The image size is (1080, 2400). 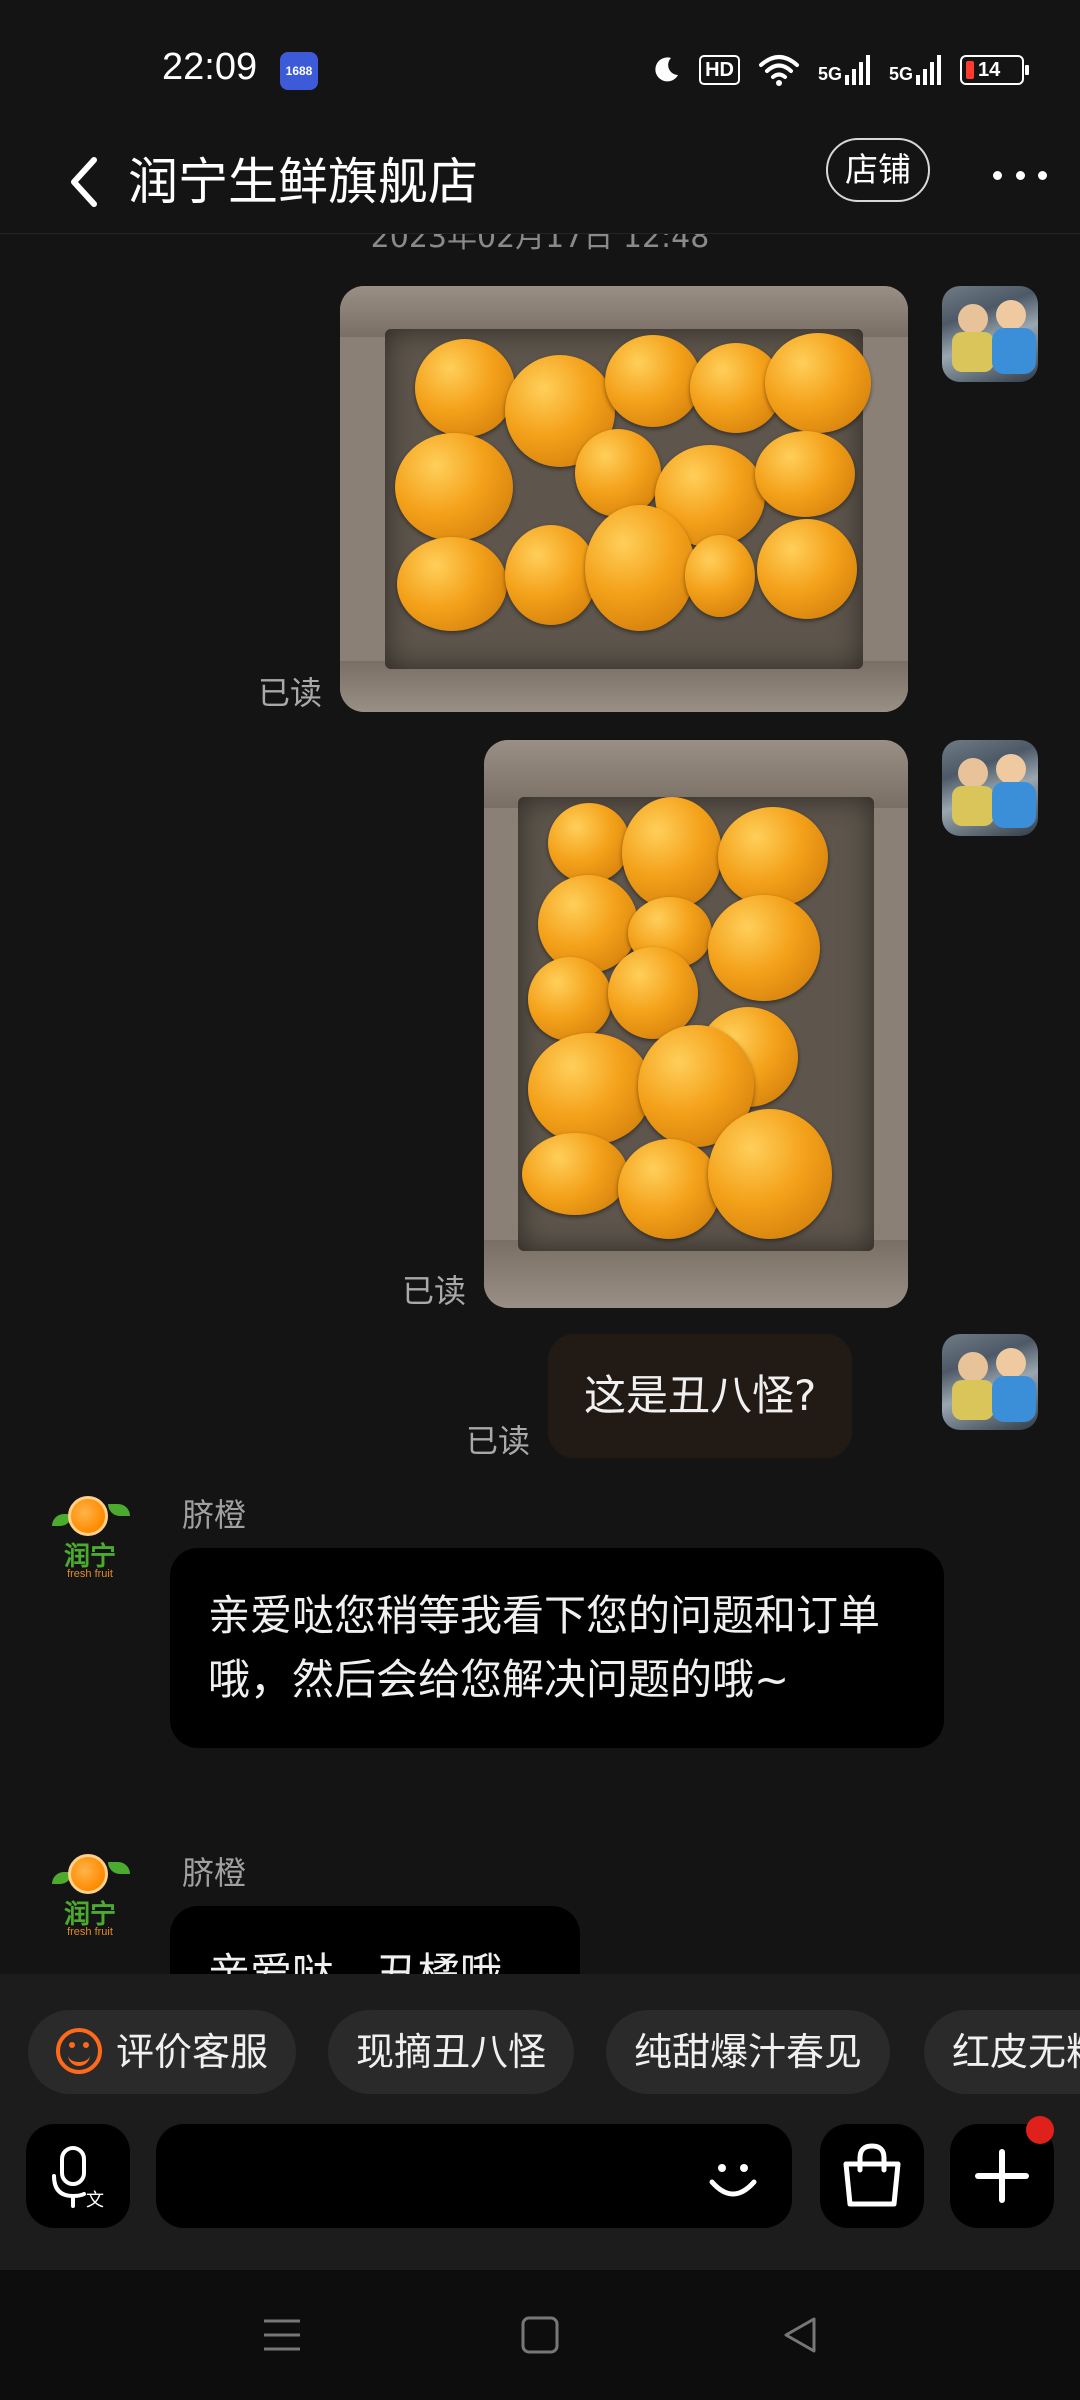 I want to click on moon-icon, so click(x=667, y=69).